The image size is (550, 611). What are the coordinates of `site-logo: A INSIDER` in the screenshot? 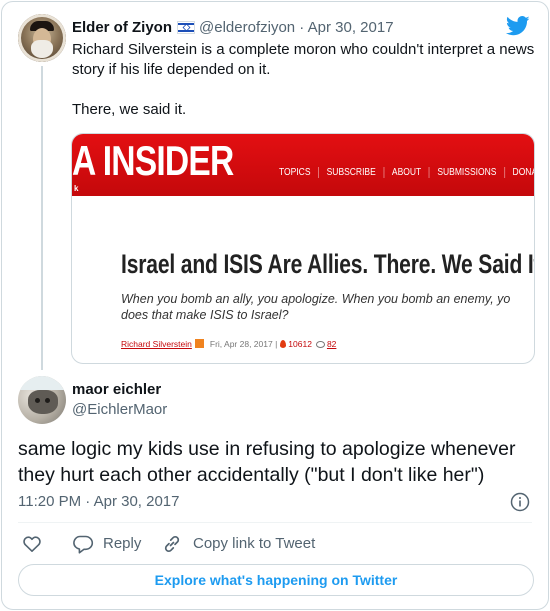 It's located at (153, 160).